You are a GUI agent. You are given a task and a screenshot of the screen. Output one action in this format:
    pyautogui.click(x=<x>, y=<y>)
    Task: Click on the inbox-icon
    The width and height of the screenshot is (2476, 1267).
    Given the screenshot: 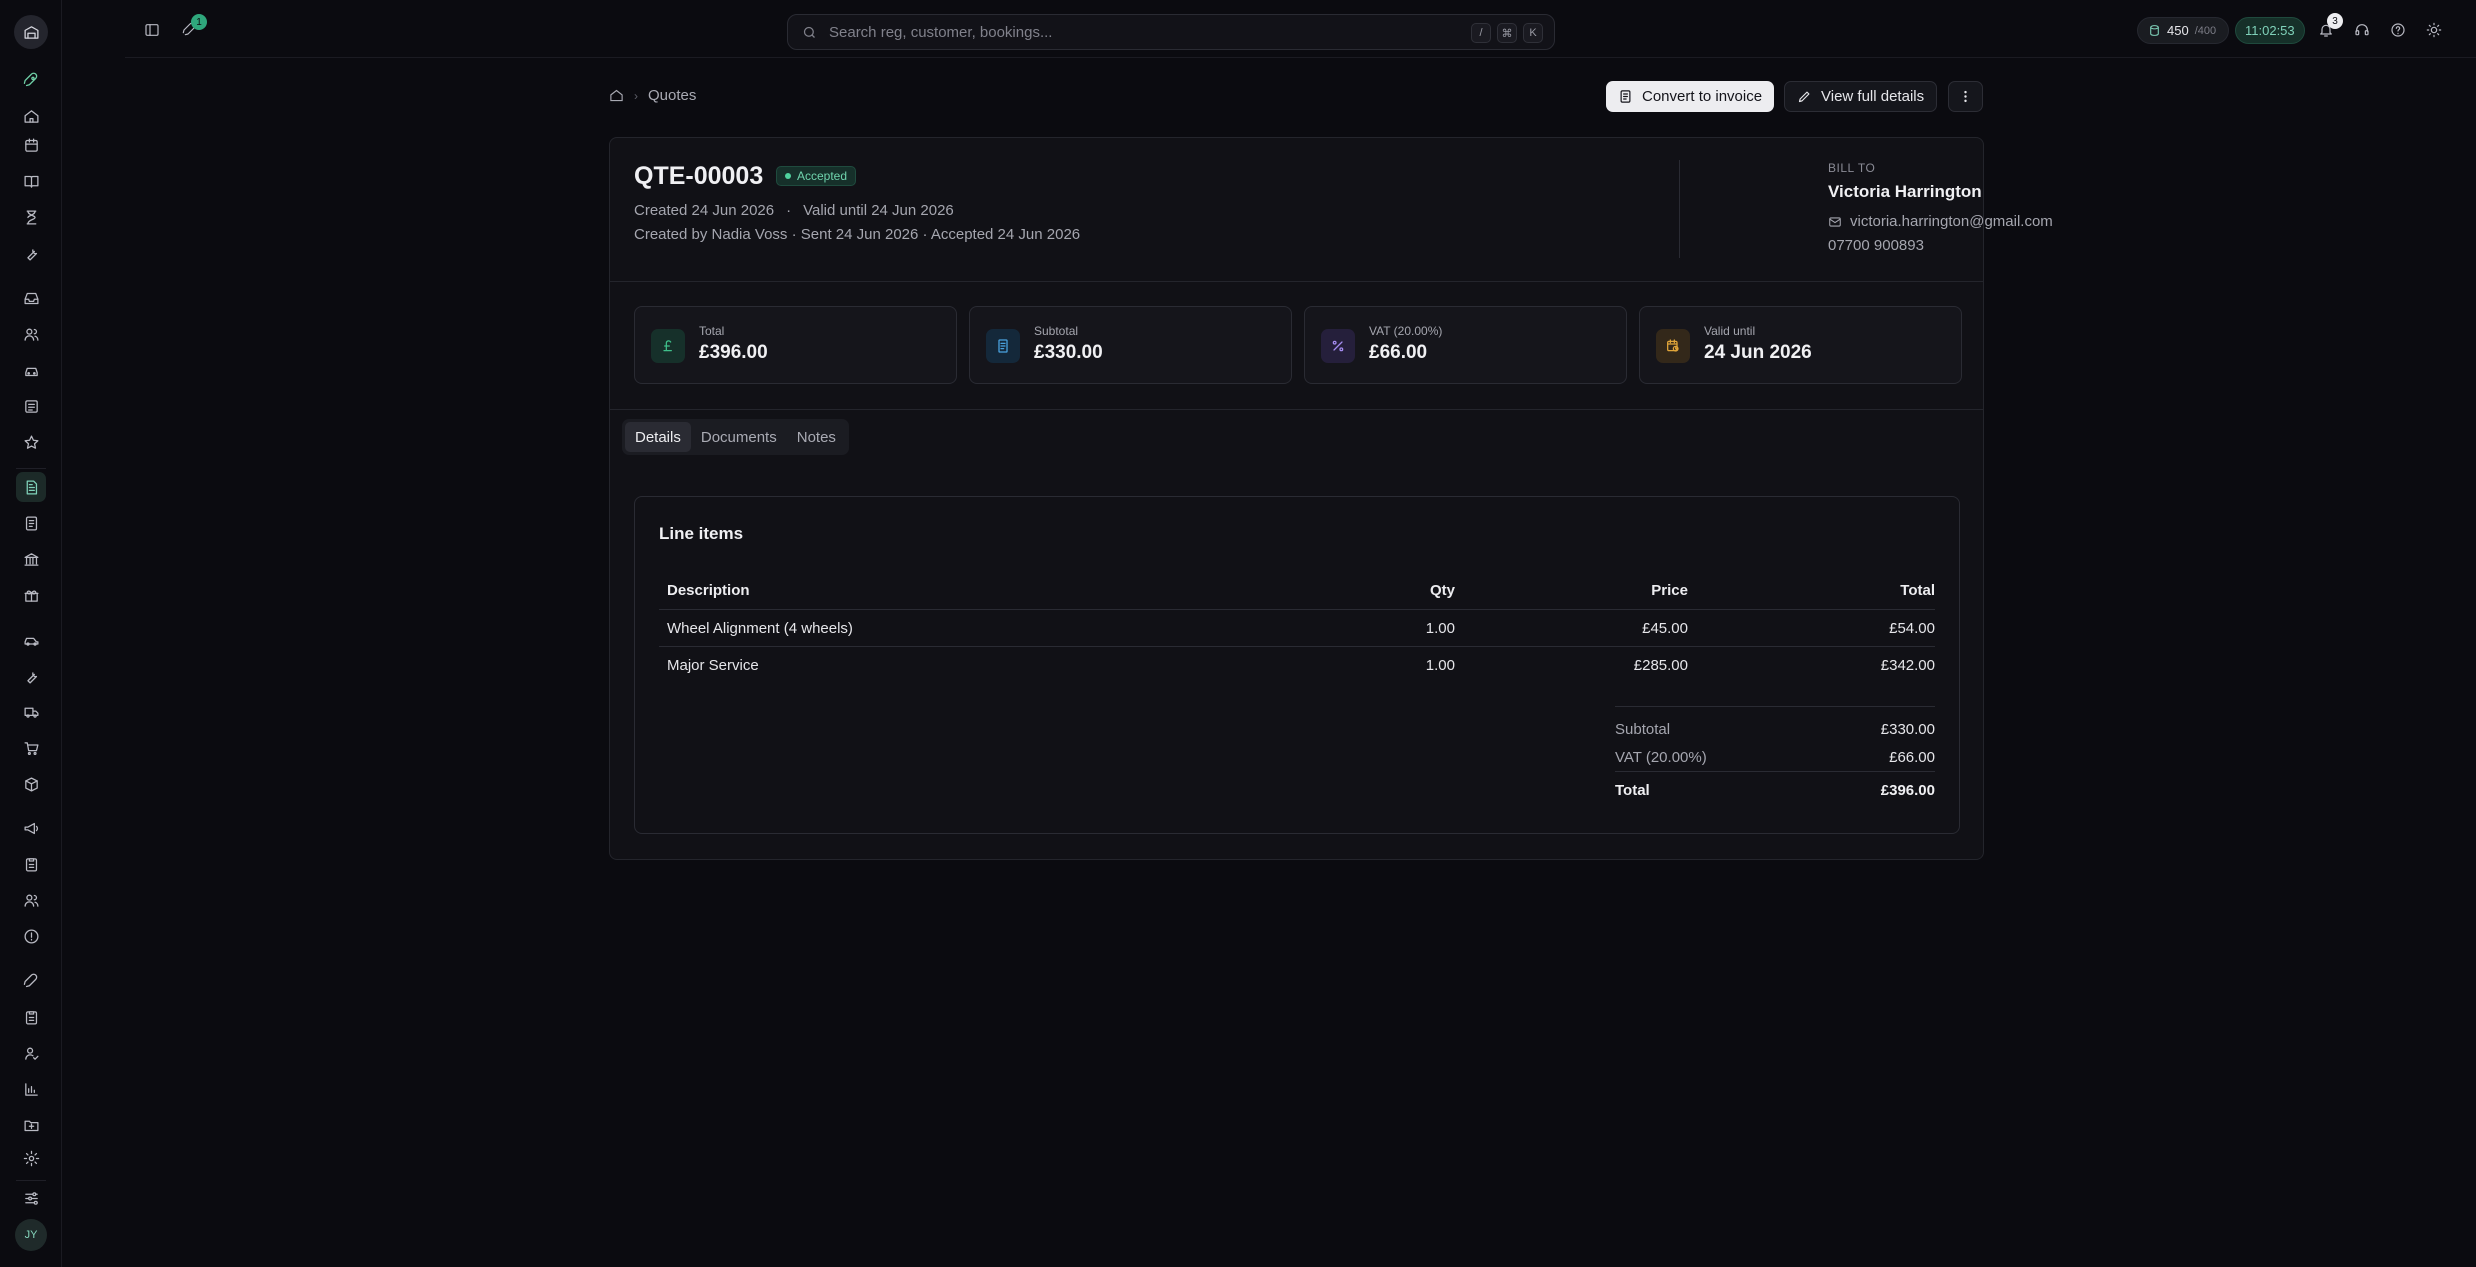 What is the action you would take?
    pyautogui.click(x=31, y=298)
    